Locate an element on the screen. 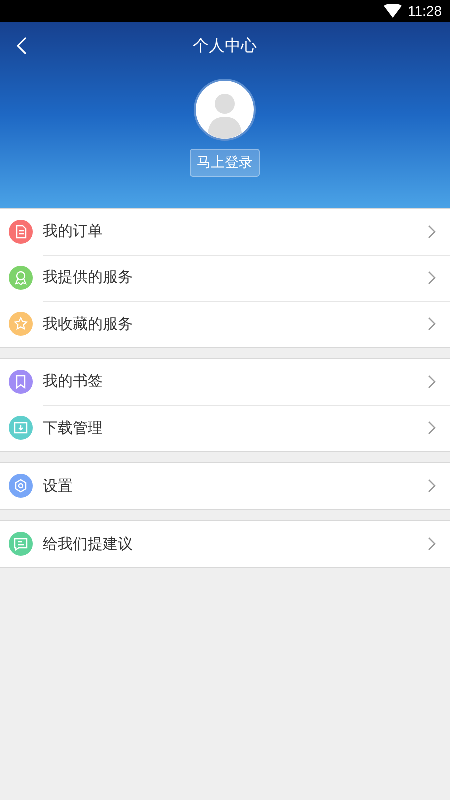 The width and height of the screenshot is (450, 800). menu-item-label: 给我们提建议 is located at coordinates (88, 544).